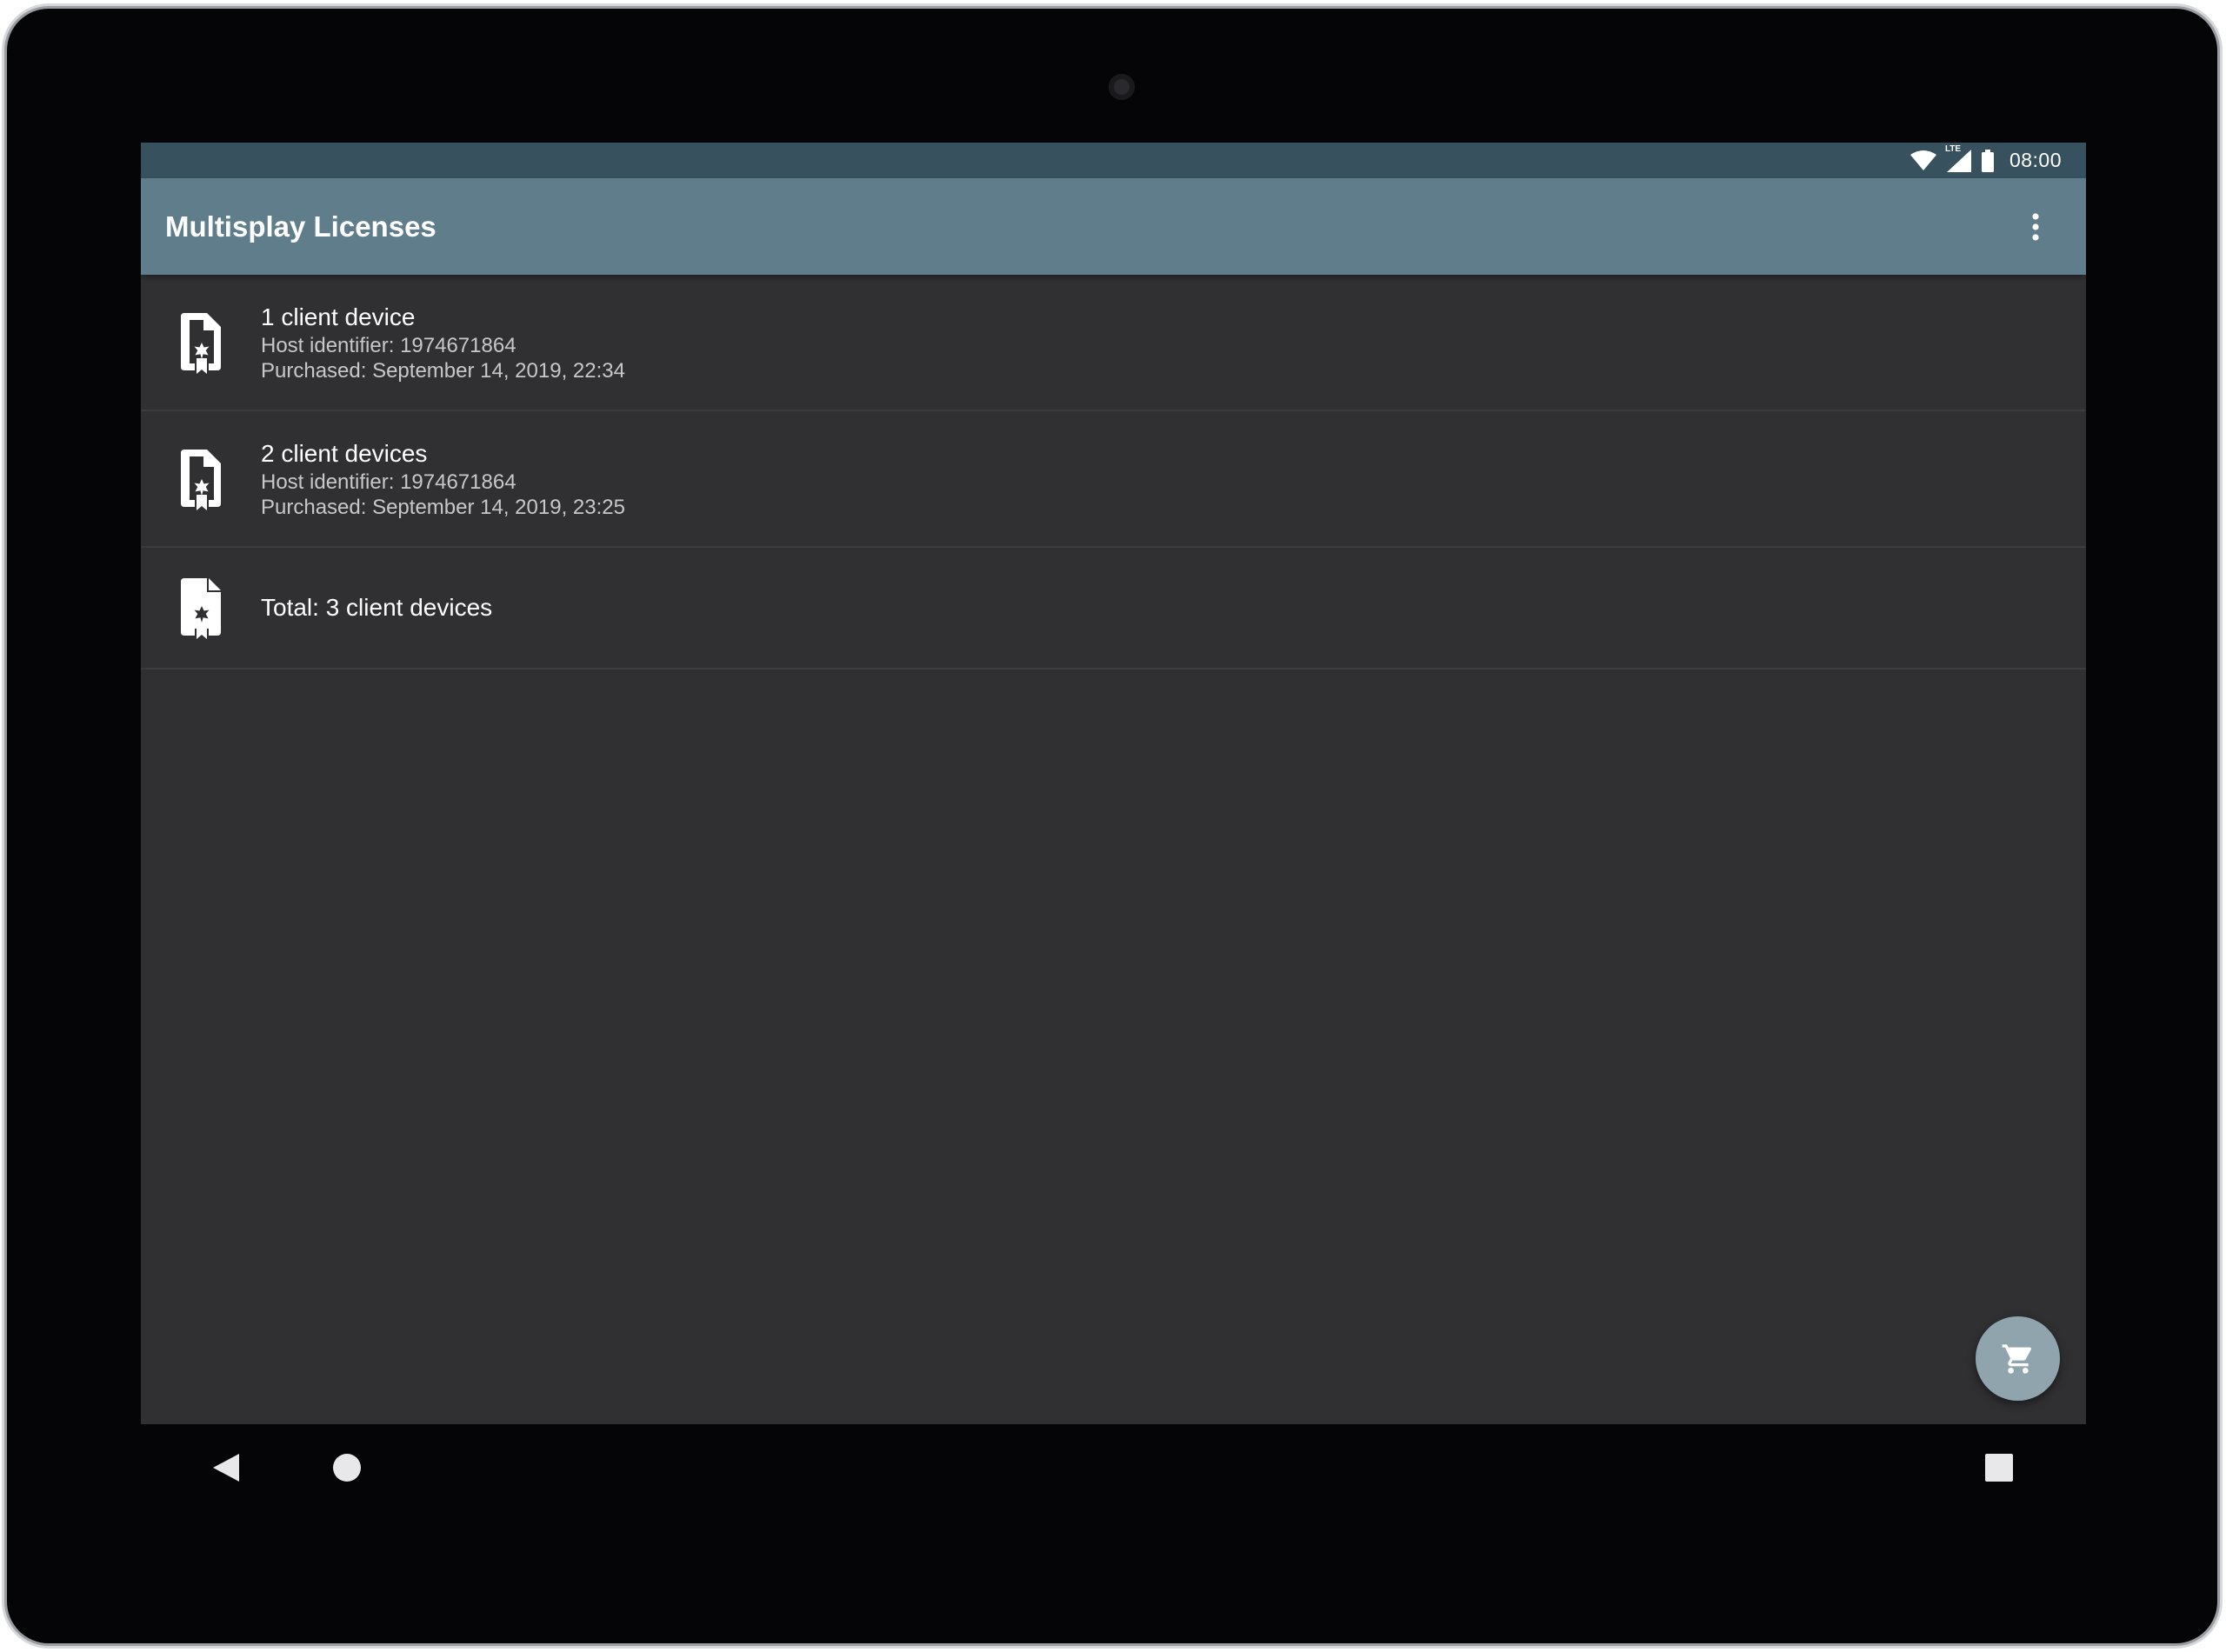  What do you see at coordinates (1958, 158) in the screenshot?
I see `lte-signal-icon: LTE` at bounding box center [1958, 158].